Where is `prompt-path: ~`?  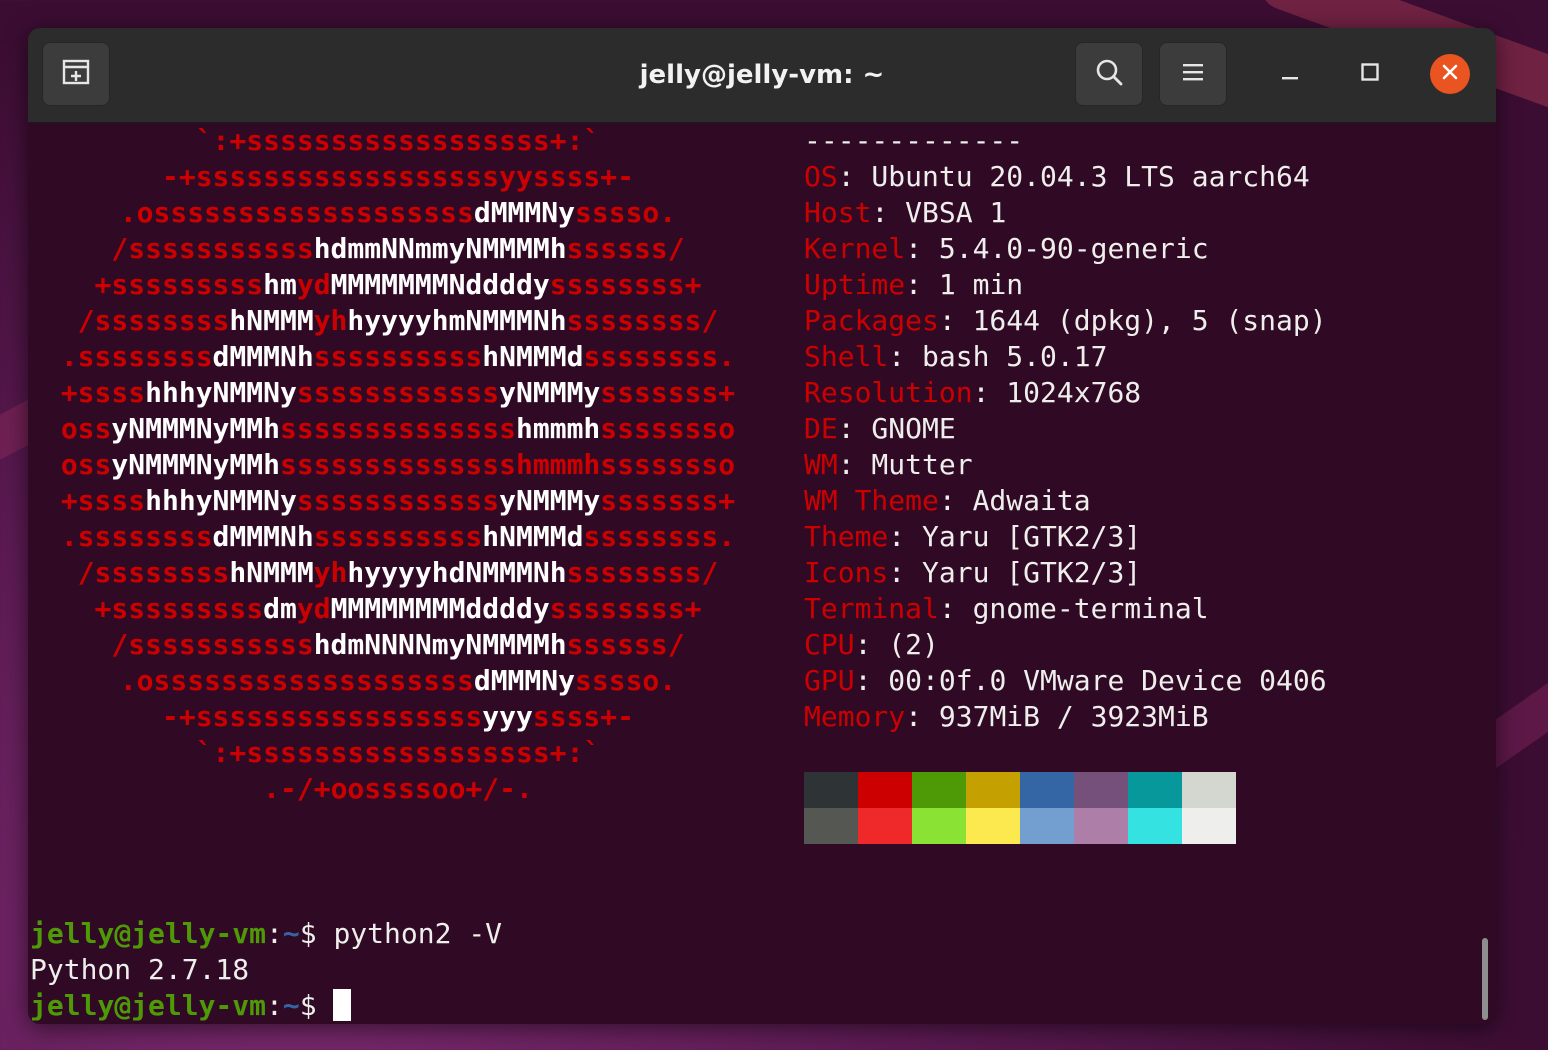 prompt-path: ~ is located at coordinates (291, 933).